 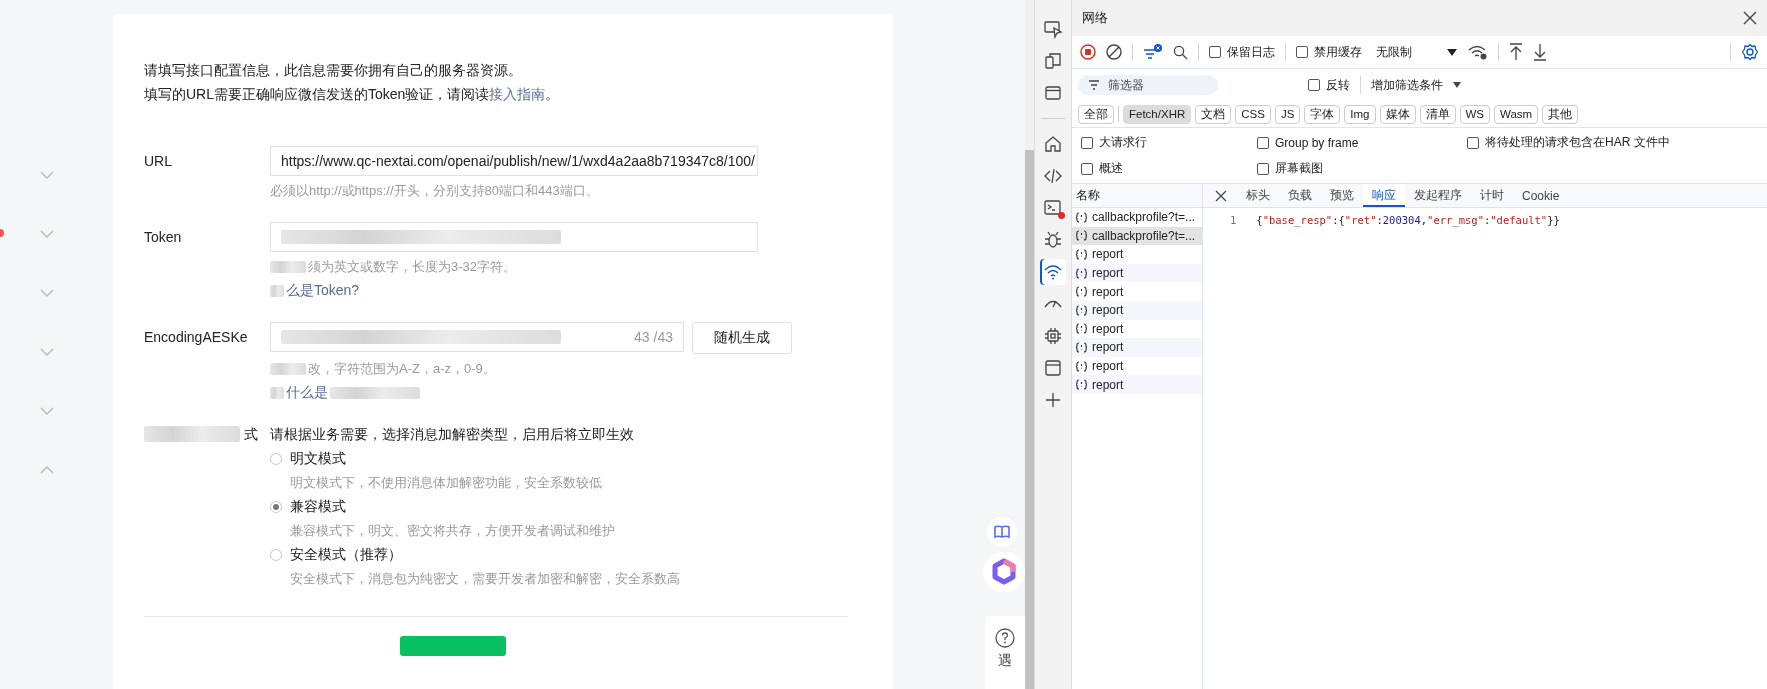 I want to click on checkbox-label: 将待处理的请求包含在HAR 文件中, so click(x=1577, y=142).